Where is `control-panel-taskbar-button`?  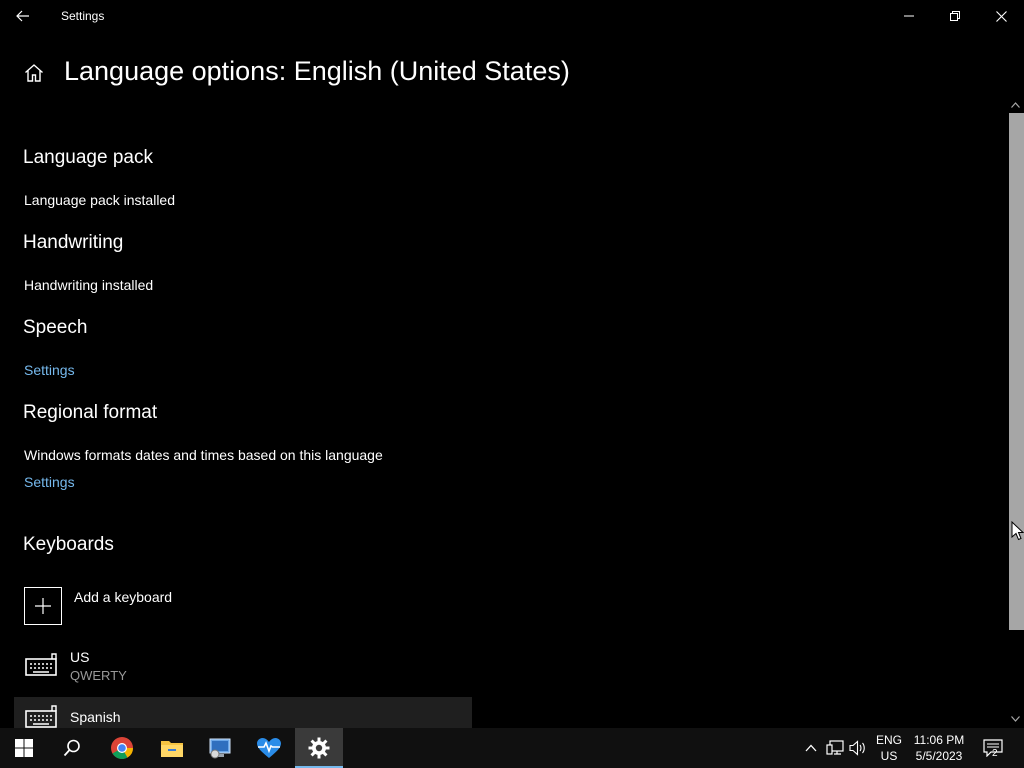
control-panel-taskbar-button is located at coordinates (220, 748).